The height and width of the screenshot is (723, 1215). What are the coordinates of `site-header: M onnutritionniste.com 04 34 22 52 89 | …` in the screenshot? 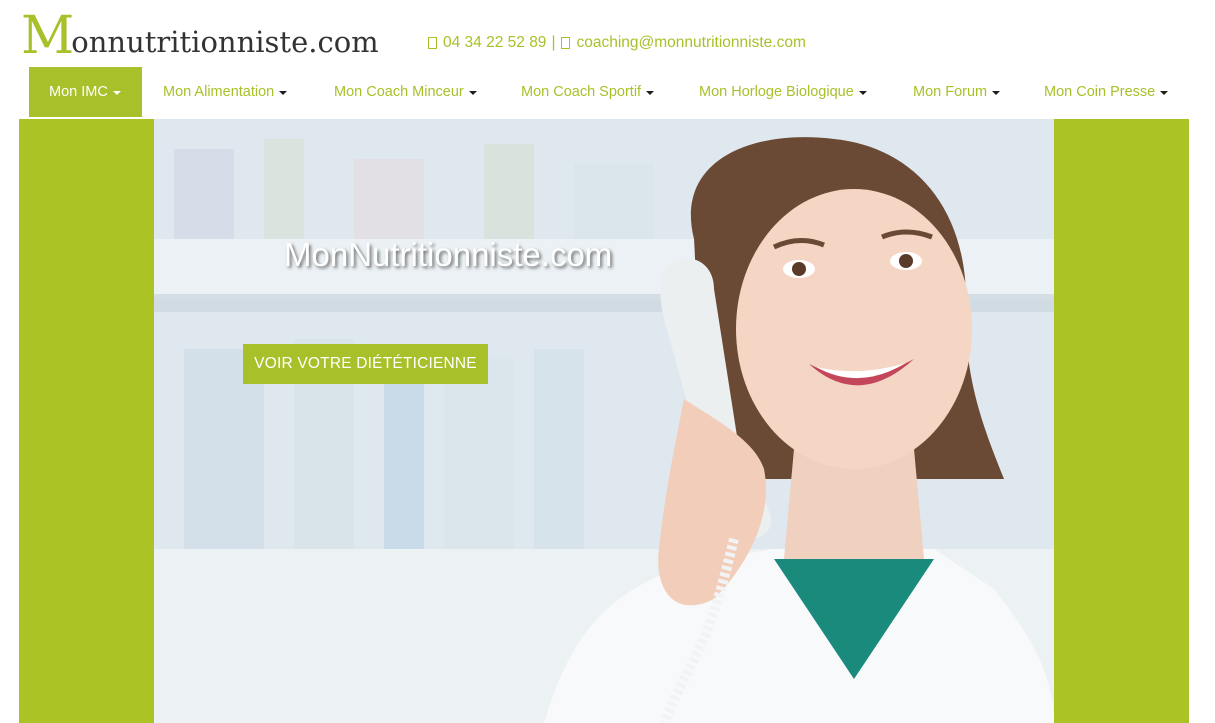 It's located at (607, 33).